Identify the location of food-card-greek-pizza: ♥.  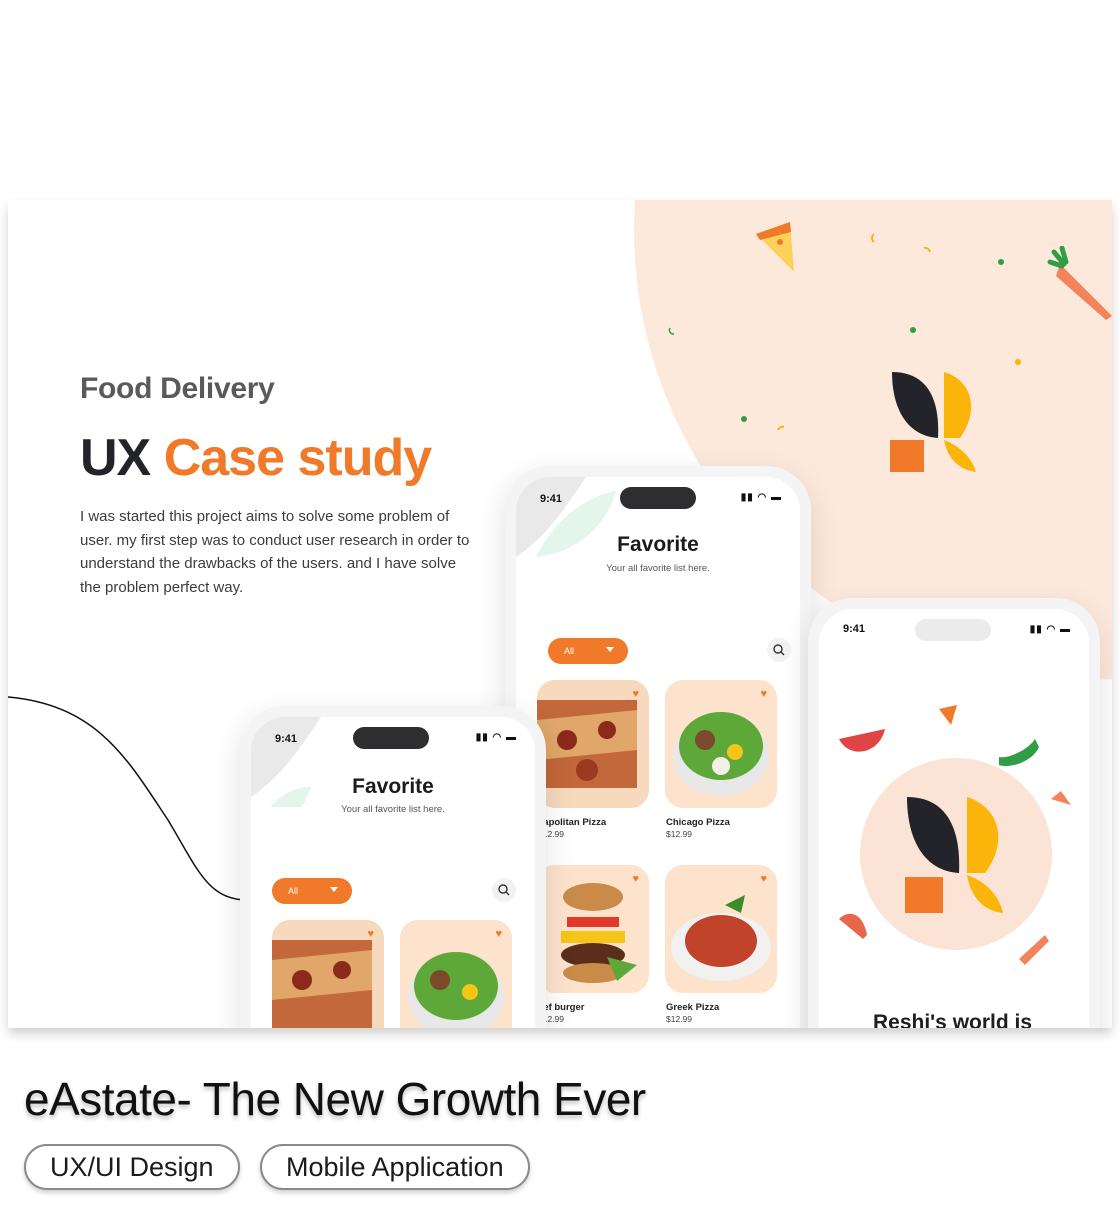
(721, 929).